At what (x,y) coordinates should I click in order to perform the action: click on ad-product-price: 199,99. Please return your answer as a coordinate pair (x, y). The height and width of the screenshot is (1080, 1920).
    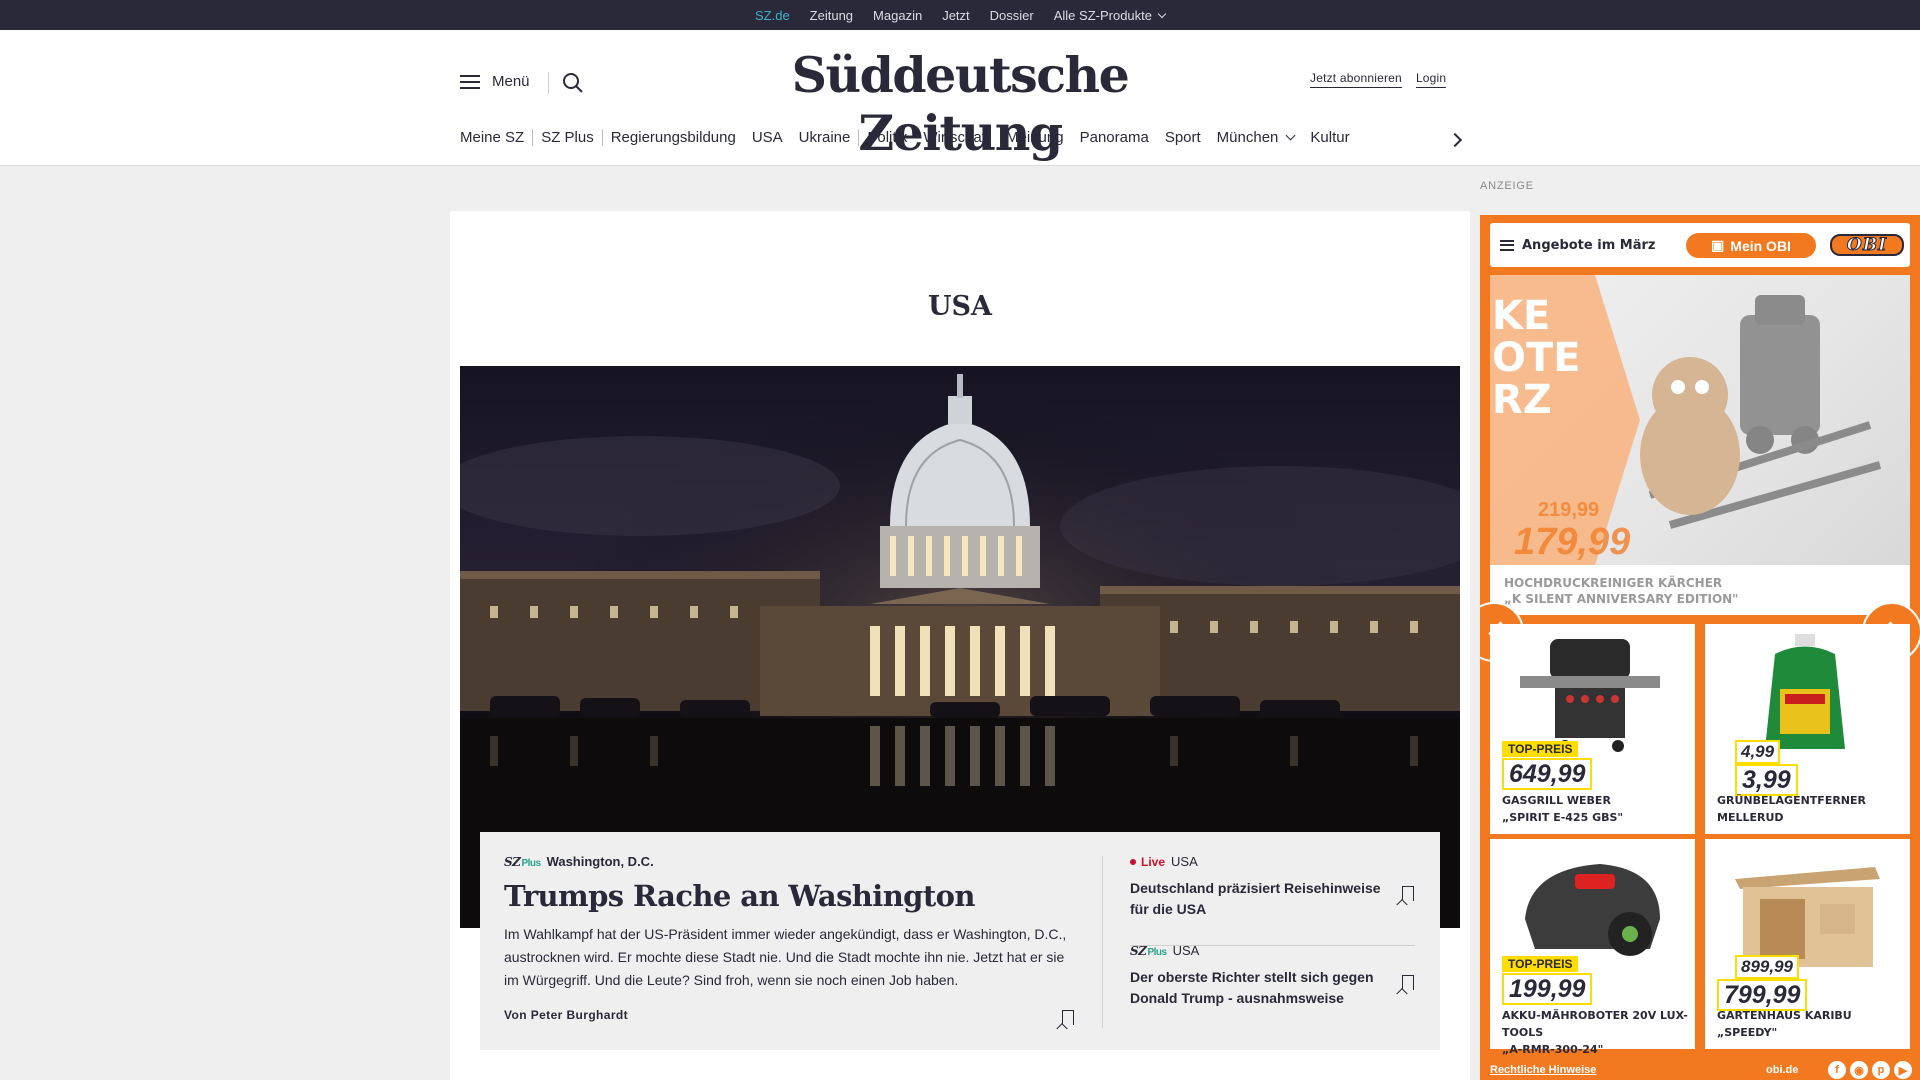
    Looking at the image, I should click on (1547, 989).